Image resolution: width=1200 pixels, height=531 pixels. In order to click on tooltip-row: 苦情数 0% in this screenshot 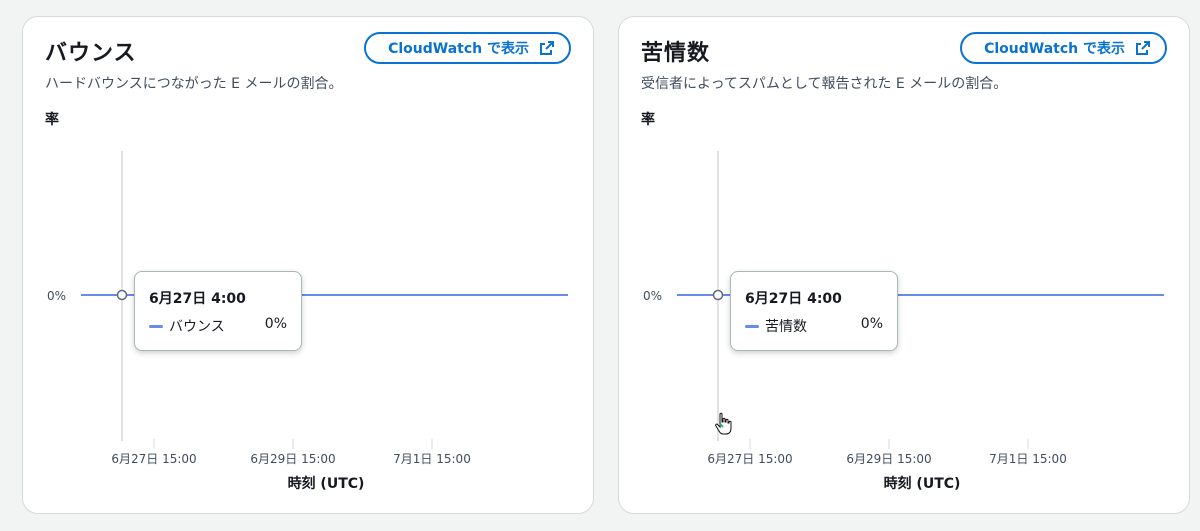, I will do `click(814, 326)`.